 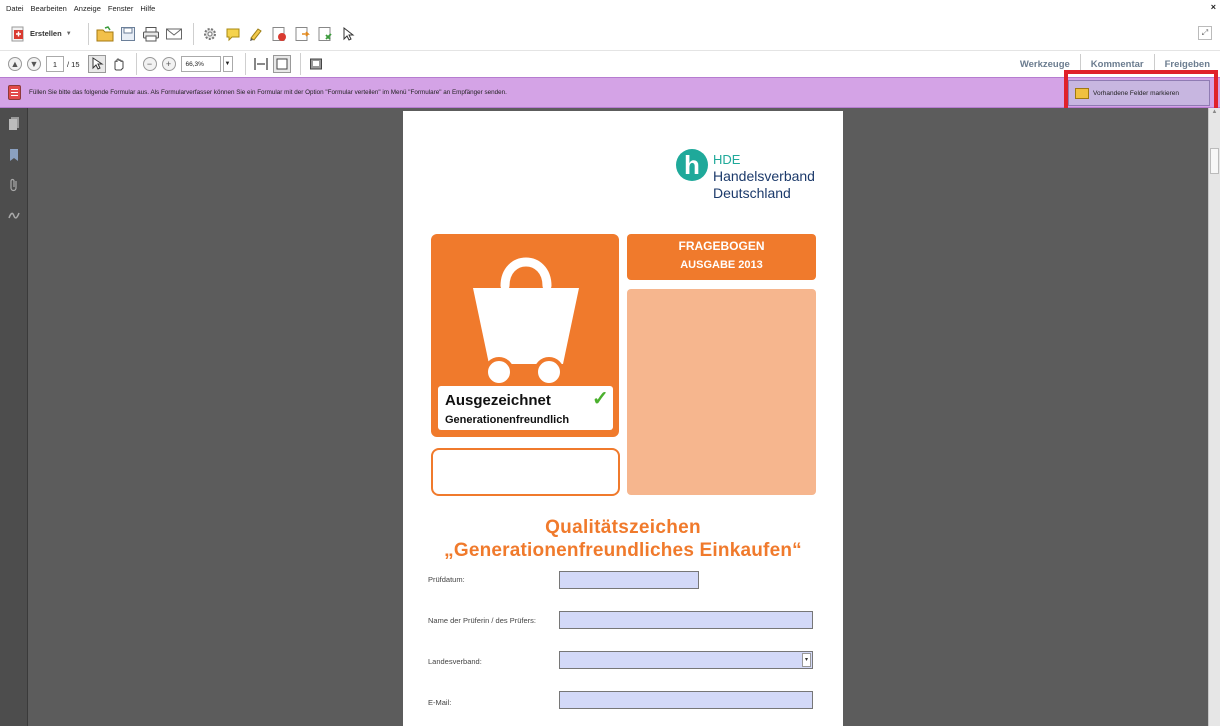 What do you see at coordinates (96, 64) in the screenshot?
I see `select-tool-icon` at bounding box center [96, 64].